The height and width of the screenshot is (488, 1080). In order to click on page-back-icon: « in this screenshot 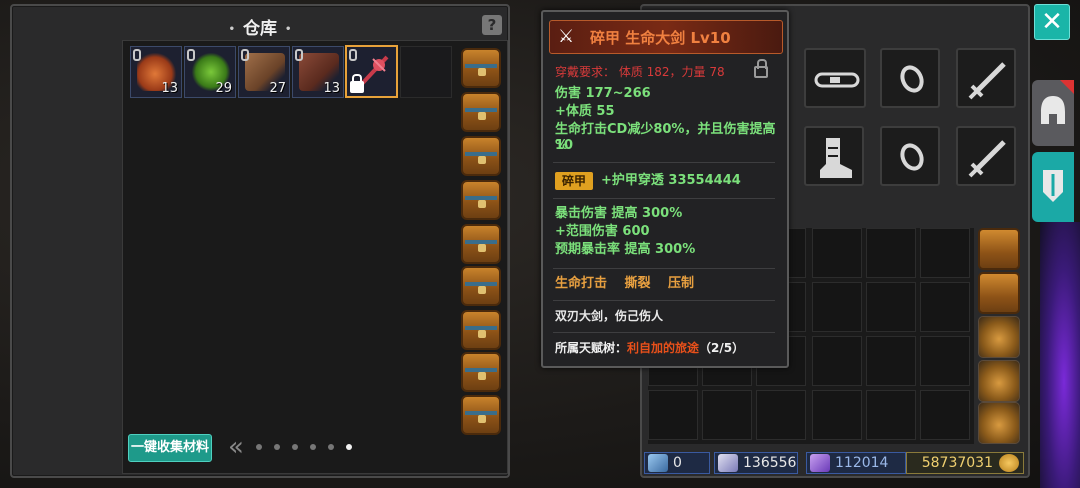, I will do `click(236, 447)`.